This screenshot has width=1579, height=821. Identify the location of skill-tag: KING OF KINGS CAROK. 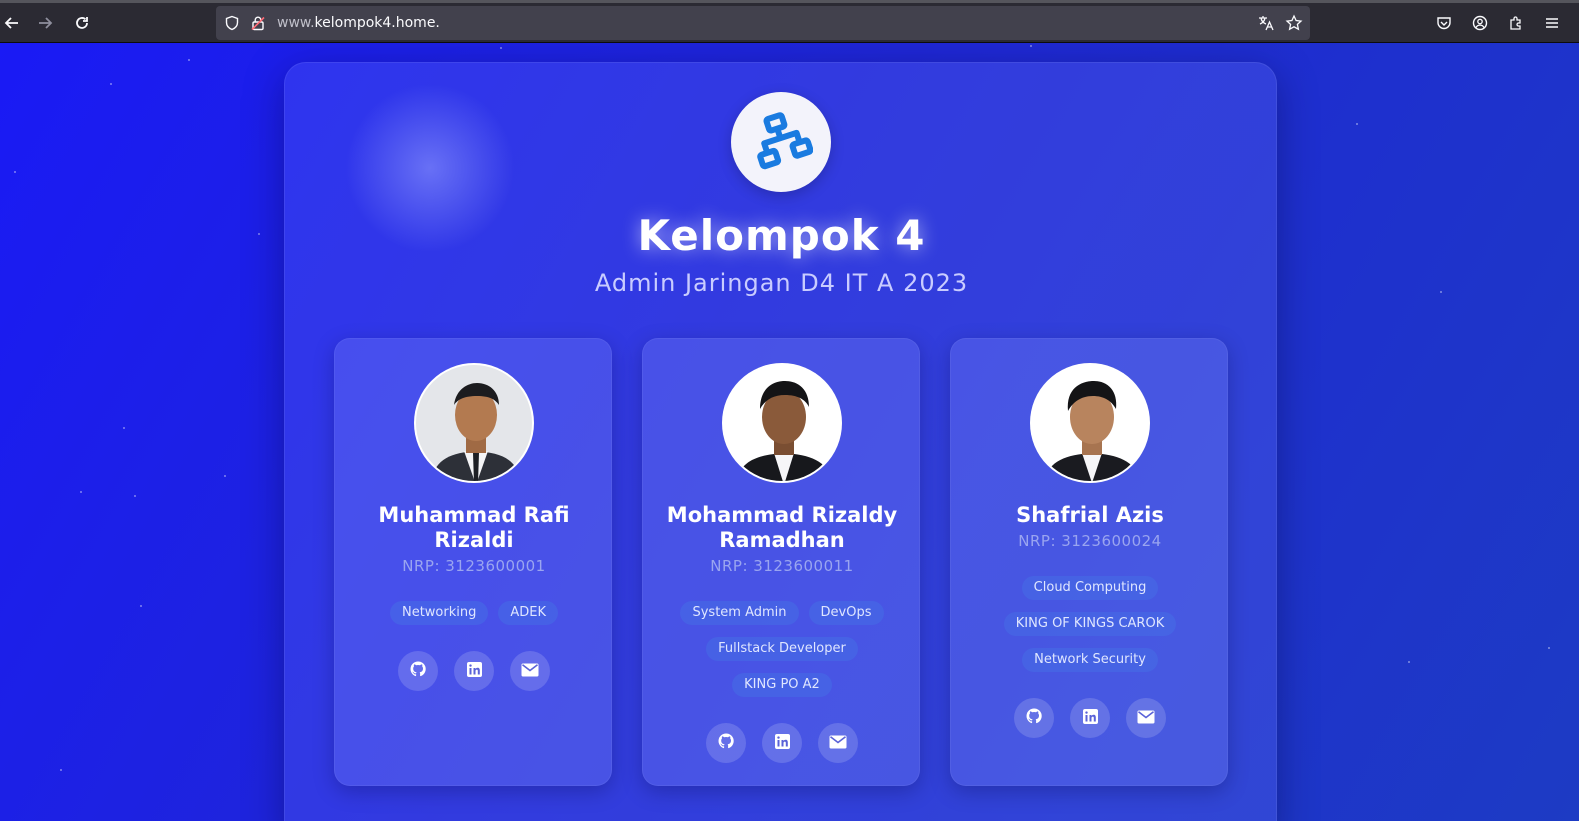
(1090, 624).